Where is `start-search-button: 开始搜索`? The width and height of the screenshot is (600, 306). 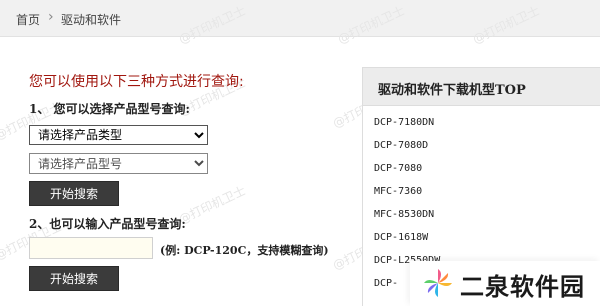
start-search-button: 开始搜索 is located at coordinates (74, 193).